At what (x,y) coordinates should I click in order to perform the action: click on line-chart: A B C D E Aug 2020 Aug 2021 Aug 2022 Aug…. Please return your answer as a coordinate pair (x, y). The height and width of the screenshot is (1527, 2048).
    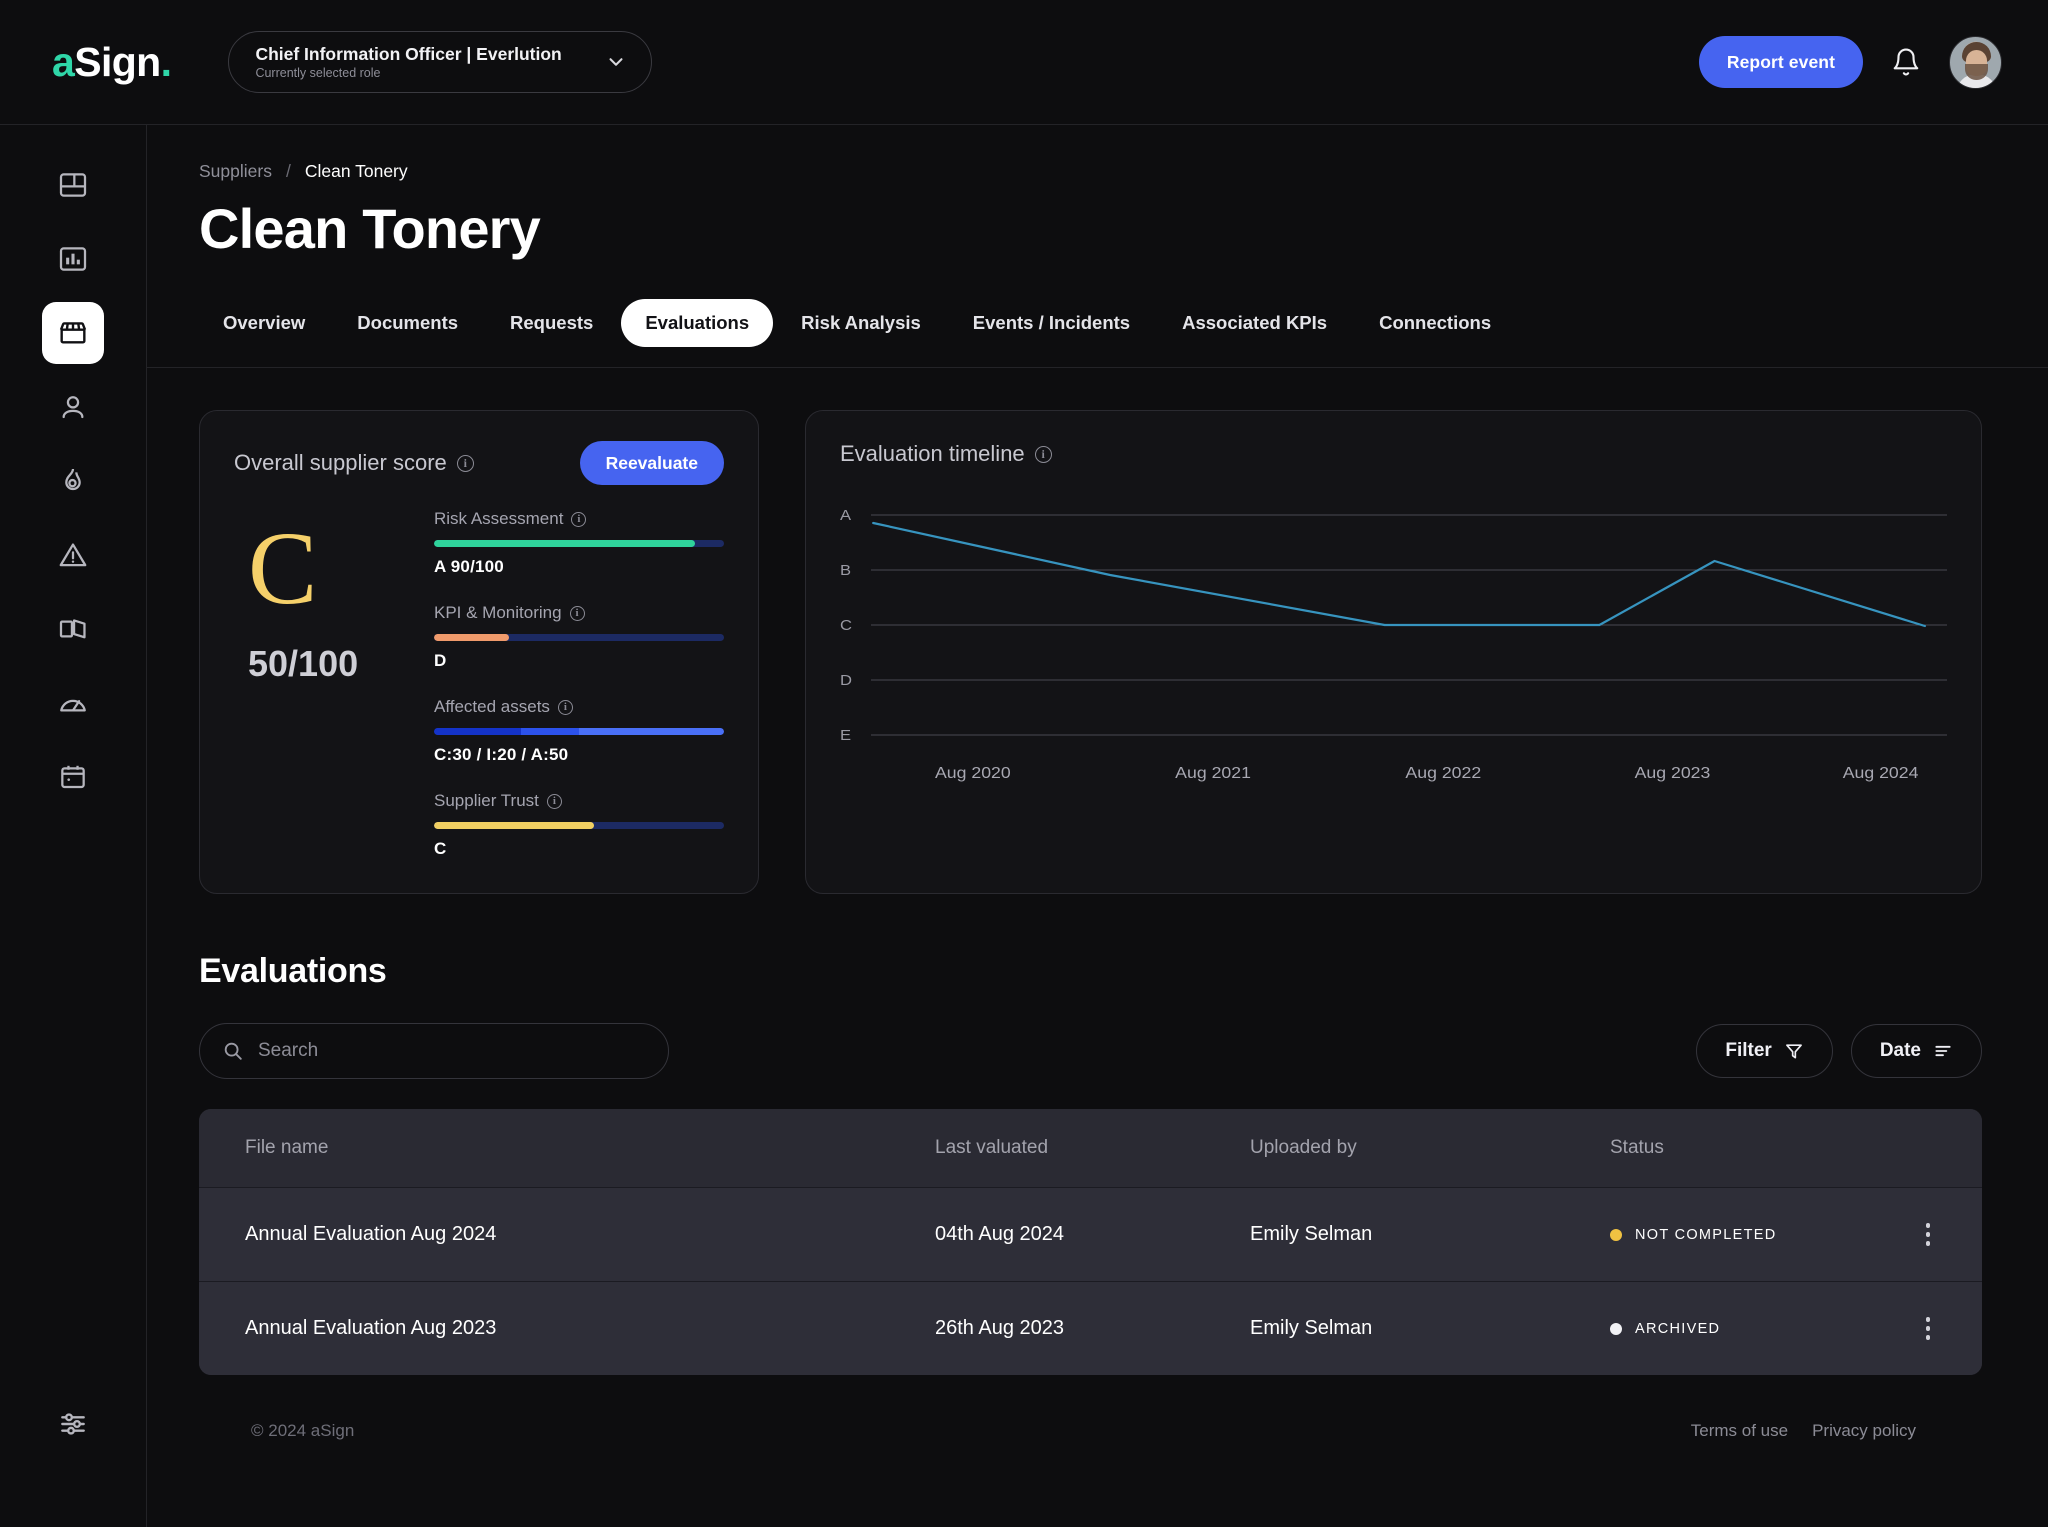
    Looking at the image, I should click on (1393, 645).